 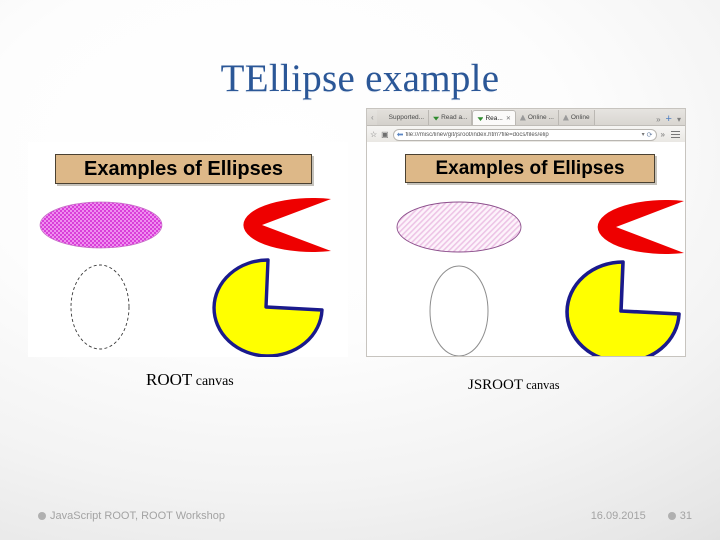 I want to click on root-canvas-caption: ROOT canvas, so click(x=190, y=380).